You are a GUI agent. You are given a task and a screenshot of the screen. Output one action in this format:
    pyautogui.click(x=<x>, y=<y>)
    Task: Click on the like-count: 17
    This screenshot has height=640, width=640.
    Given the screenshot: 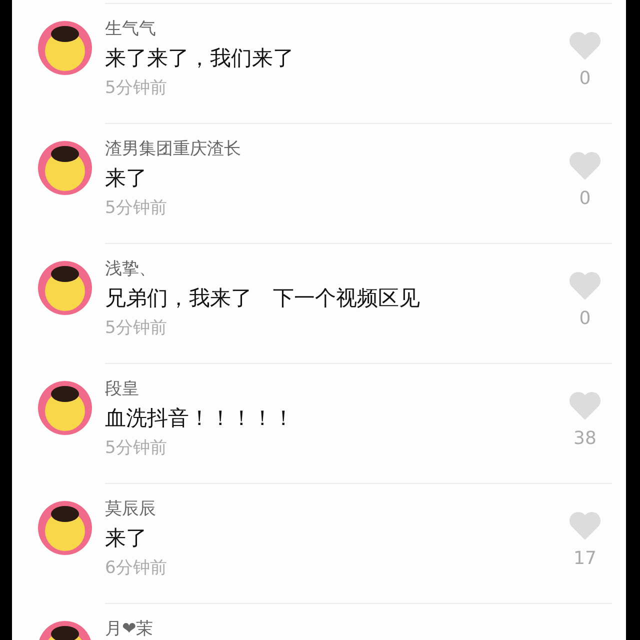 What is the action you would take?
    pyautogui.click(x=585, y=559)
    